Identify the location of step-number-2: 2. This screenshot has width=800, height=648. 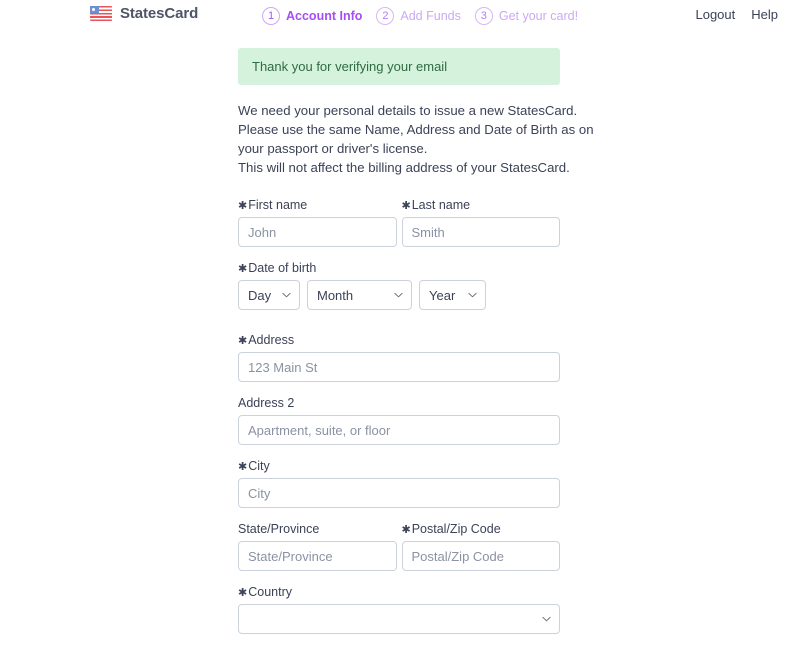
(385, 16).